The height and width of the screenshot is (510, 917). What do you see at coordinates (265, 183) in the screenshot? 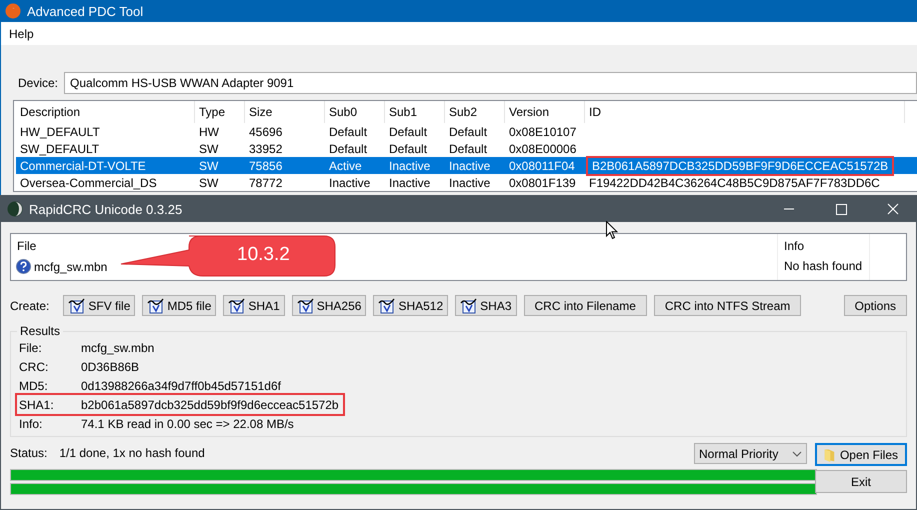
I see `table-cell: 78772` at bounding box center [265, 183].